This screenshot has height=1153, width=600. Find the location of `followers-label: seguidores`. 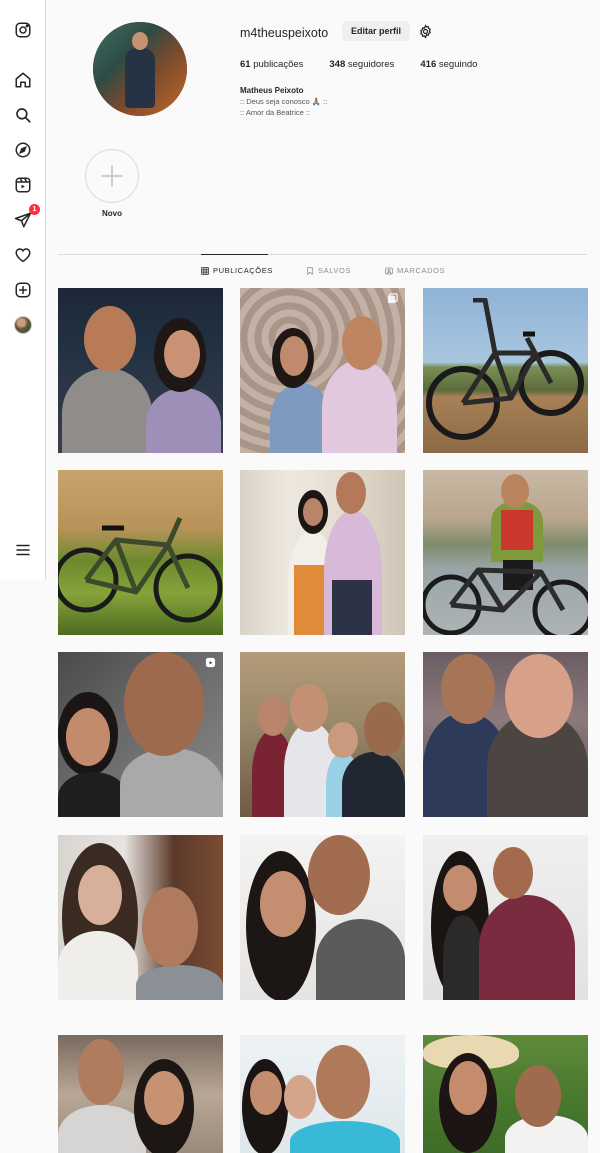

followers-label: seguidores is located at coordinates (371, 64).